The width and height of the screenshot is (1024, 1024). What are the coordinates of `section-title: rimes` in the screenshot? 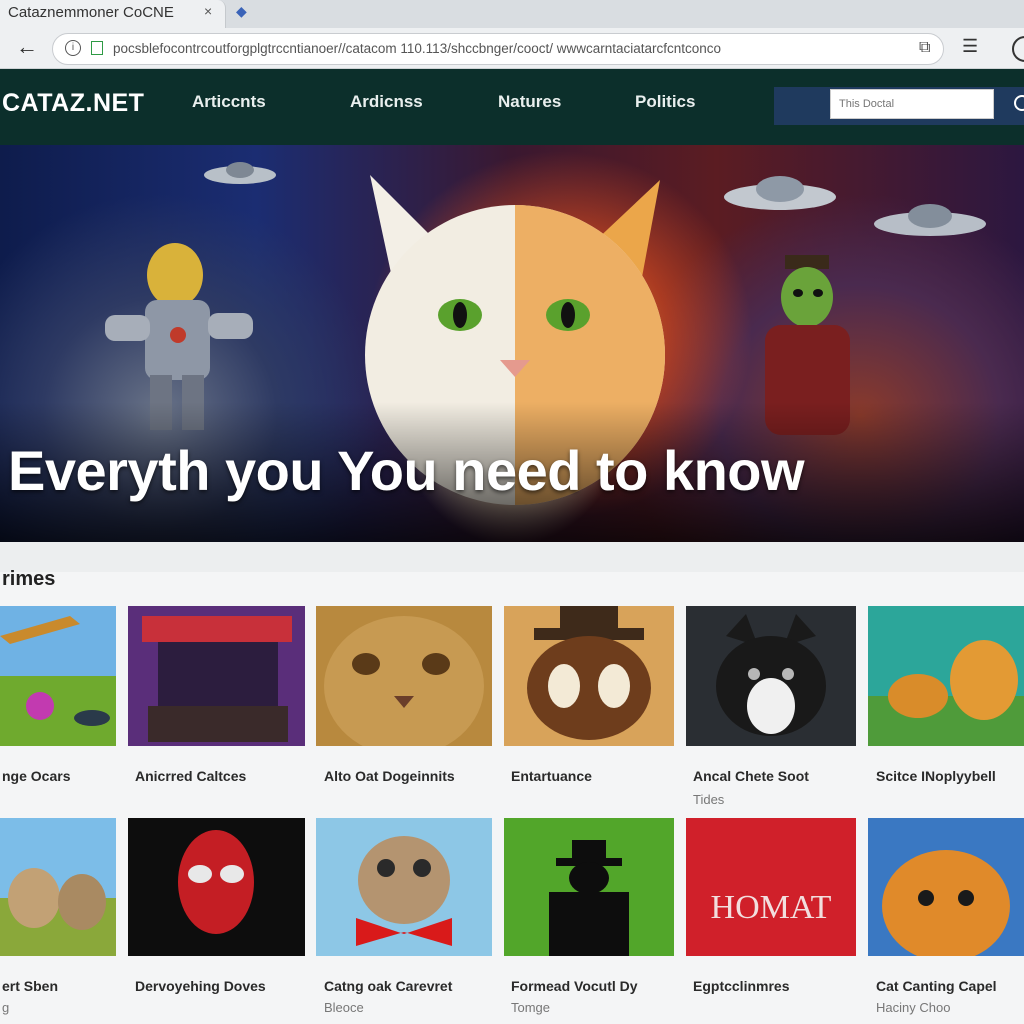 It's located at (29, 579).